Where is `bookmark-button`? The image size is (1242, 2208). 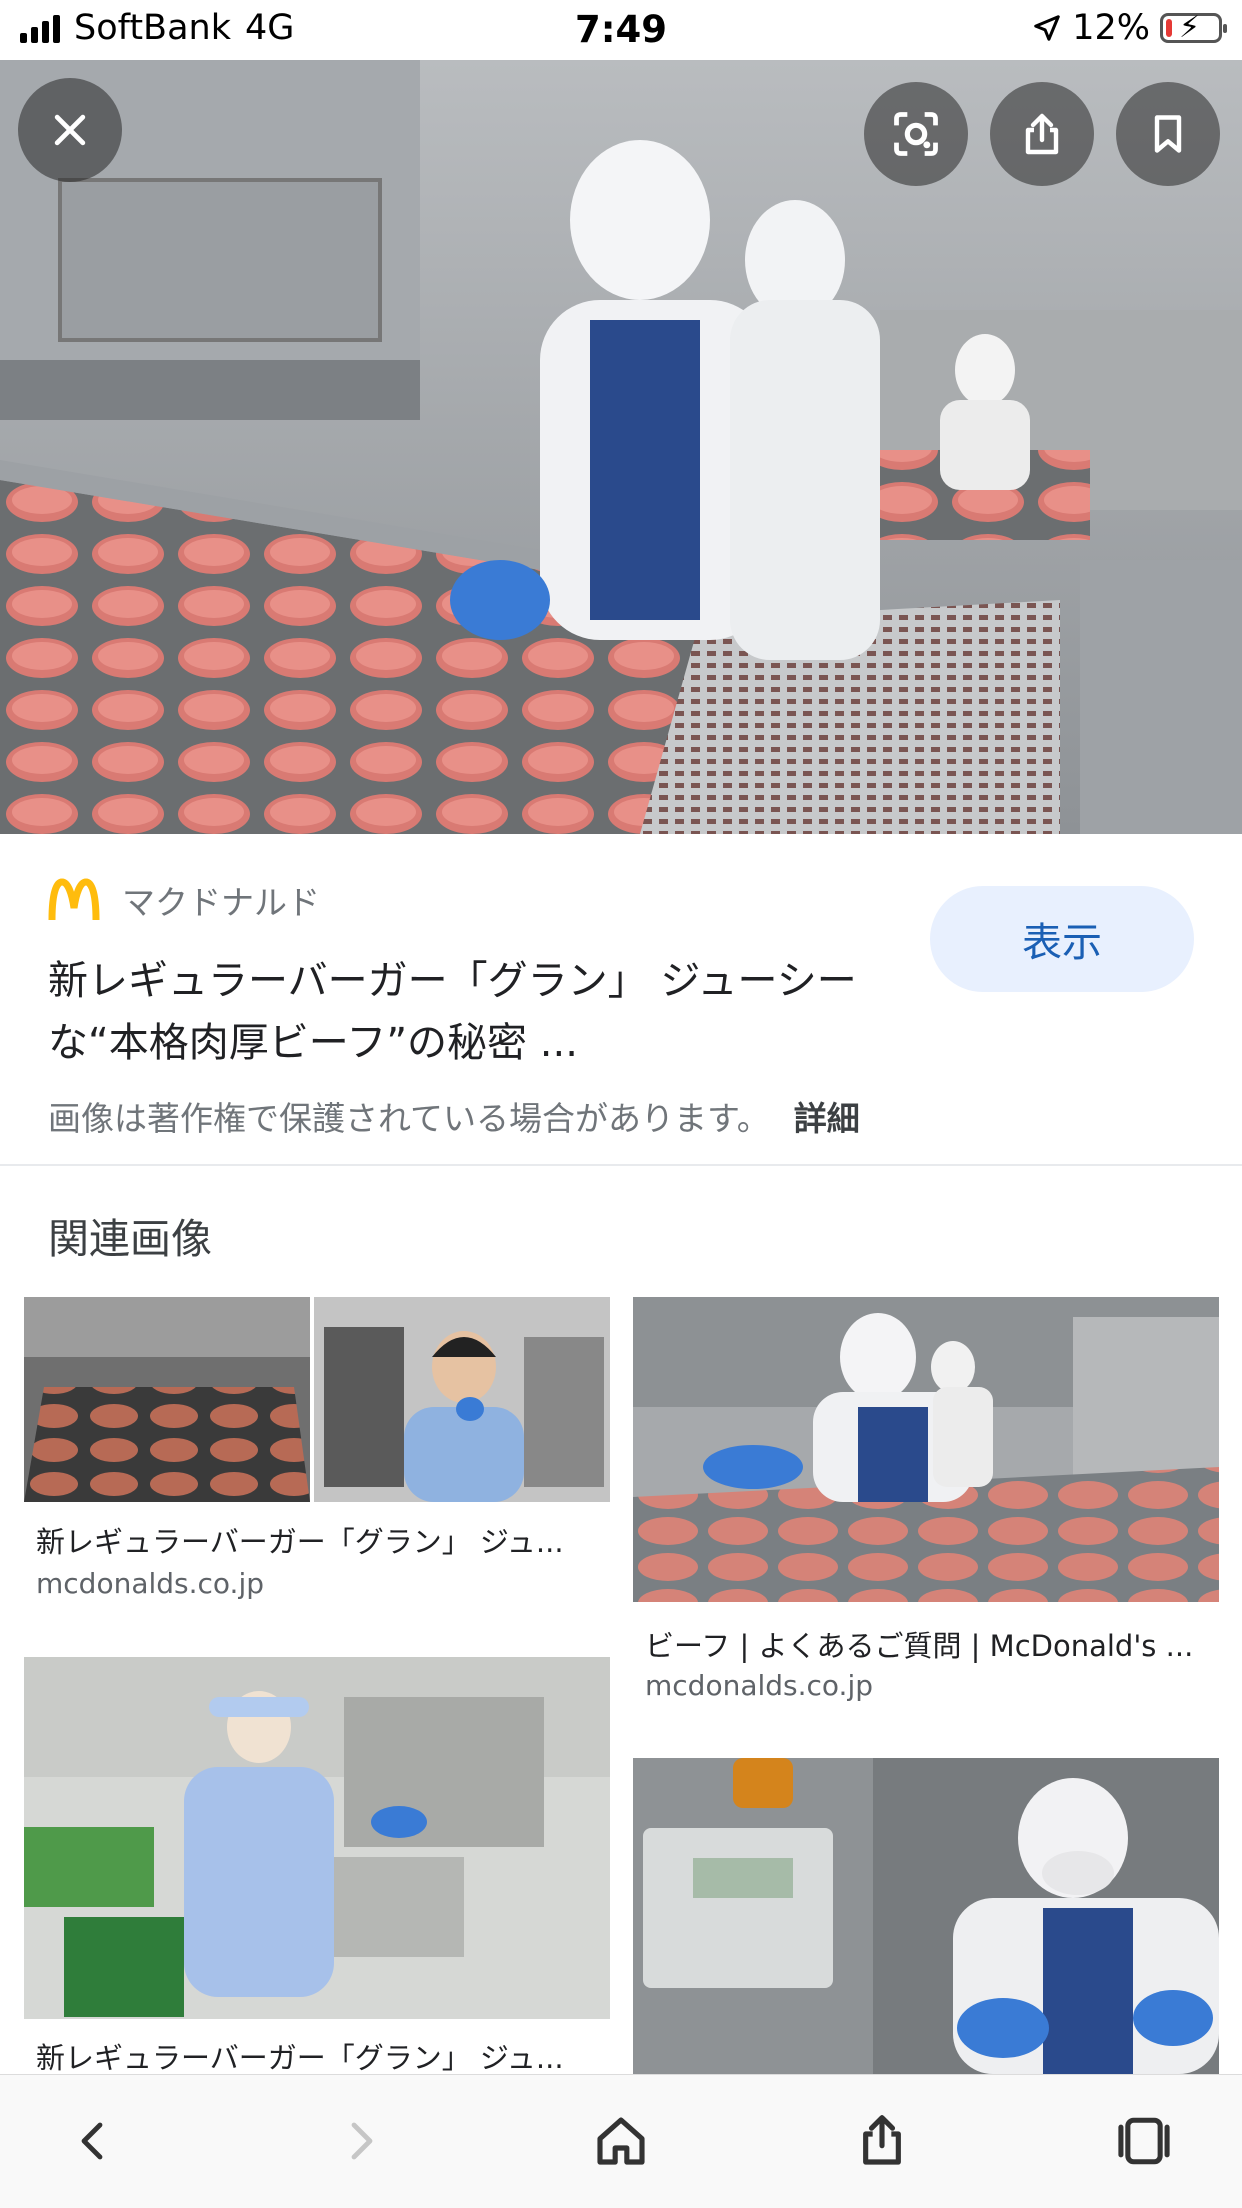
bookmark-button is located at coordinates (1168, 134).